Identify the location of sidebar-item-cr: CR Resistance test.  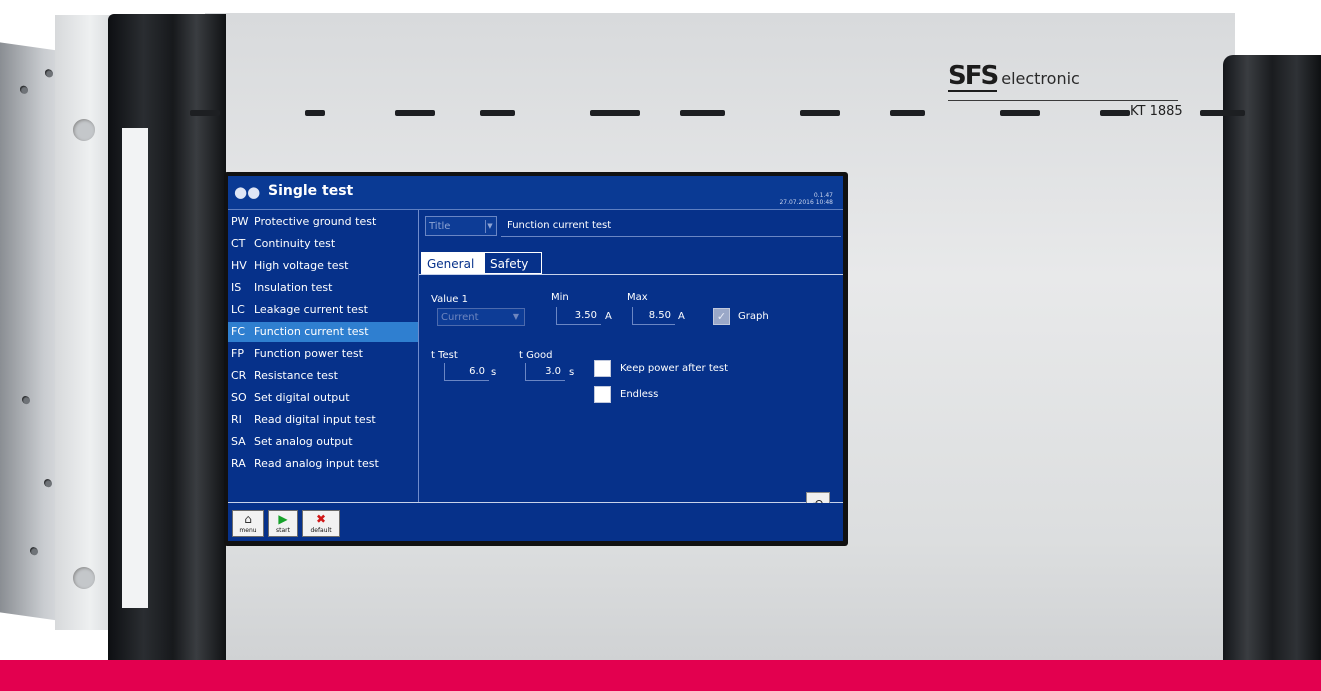
(323, 376).